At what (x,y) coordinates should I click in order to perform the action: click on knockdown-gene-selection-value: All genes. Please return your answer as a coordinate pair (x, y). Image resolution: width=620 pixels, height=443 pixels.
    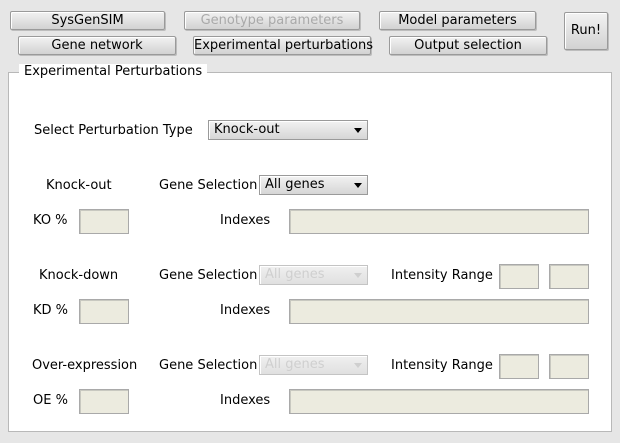
    Looking at the image, I should click on (295, 274).